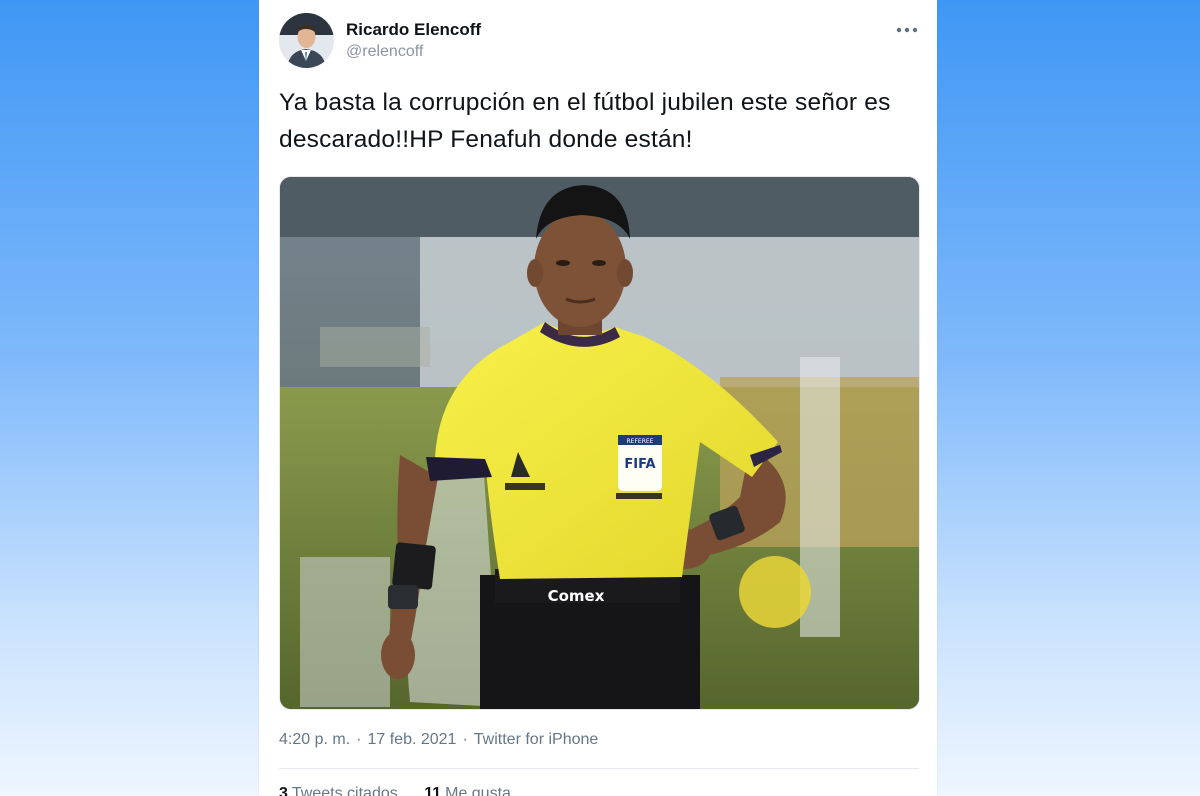 The image size is (1200, 796). I want to click on author-handle: @relencoff, so click(384, 52).